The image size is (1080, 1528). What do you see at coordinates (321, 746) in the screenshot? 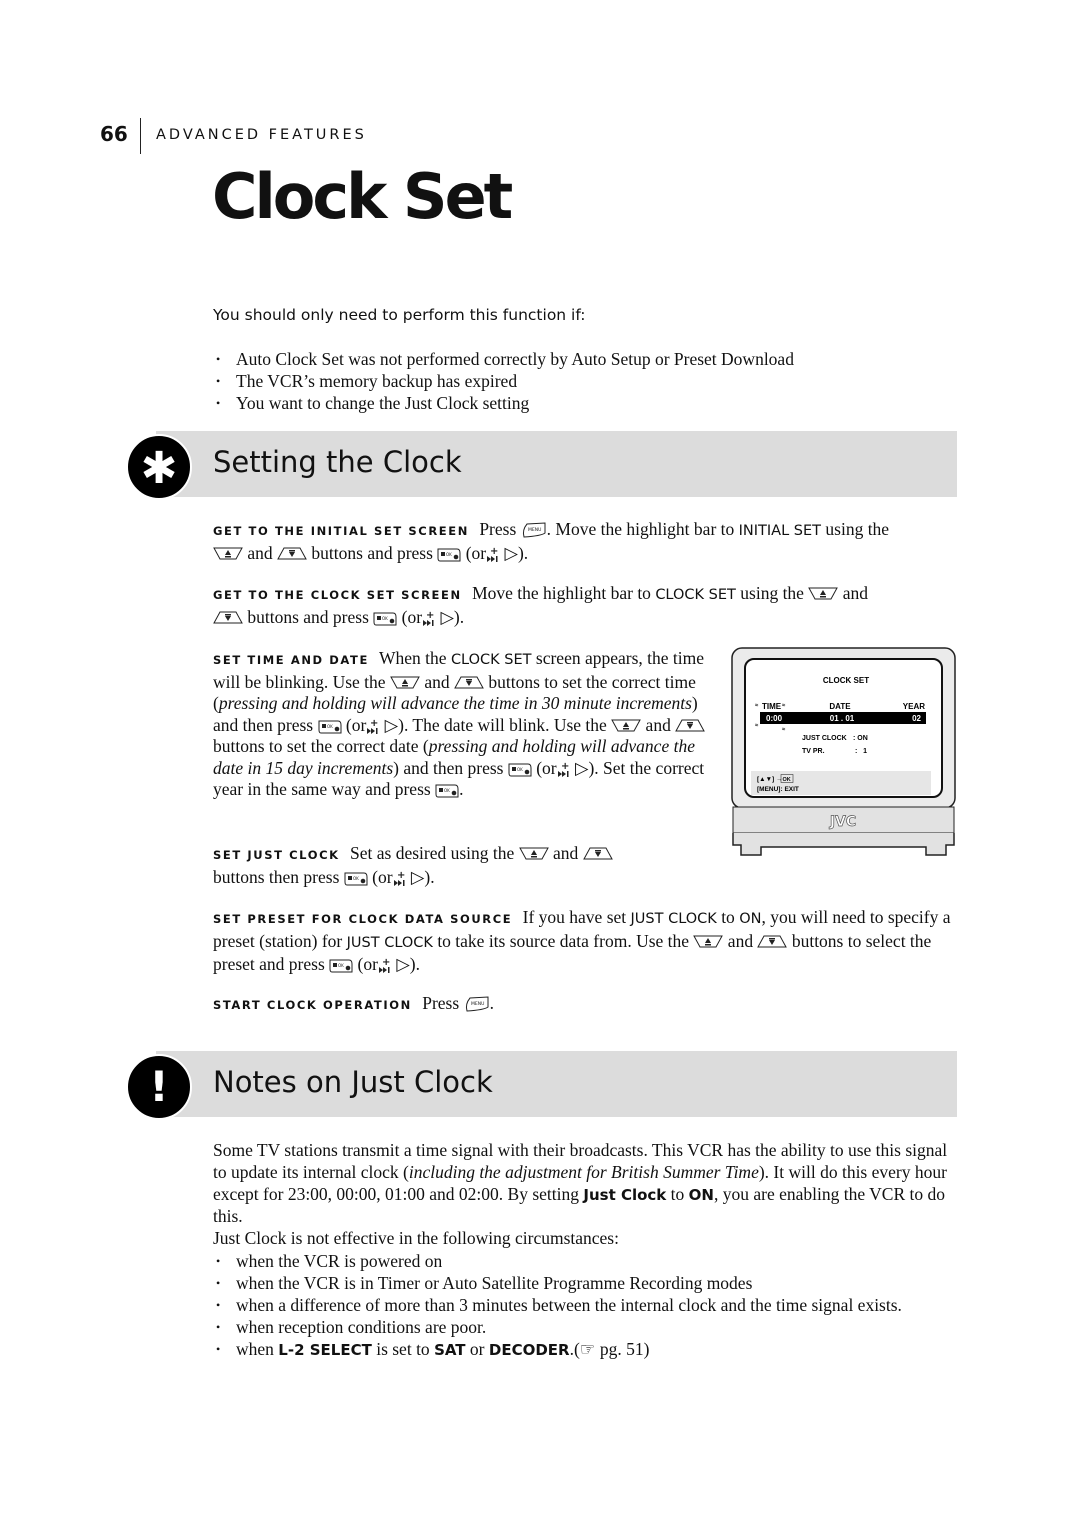
I see `step-text: buttons to set the correct date (` at bounding box center [321, 746].